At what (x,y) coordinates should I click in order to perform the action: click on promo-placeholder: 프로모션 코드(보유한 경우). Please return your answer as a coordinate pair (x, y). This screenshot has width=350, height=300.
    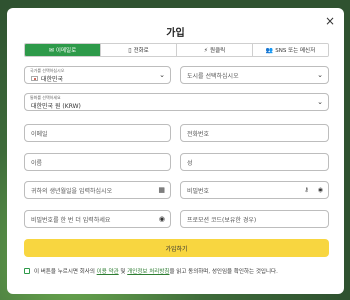
    Looking at the image, I should click on (222, 220).